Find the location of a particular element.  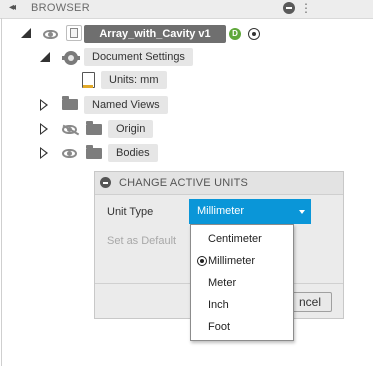

tree-item-document-settings: Document Settings is located at coordinates (138, 57).